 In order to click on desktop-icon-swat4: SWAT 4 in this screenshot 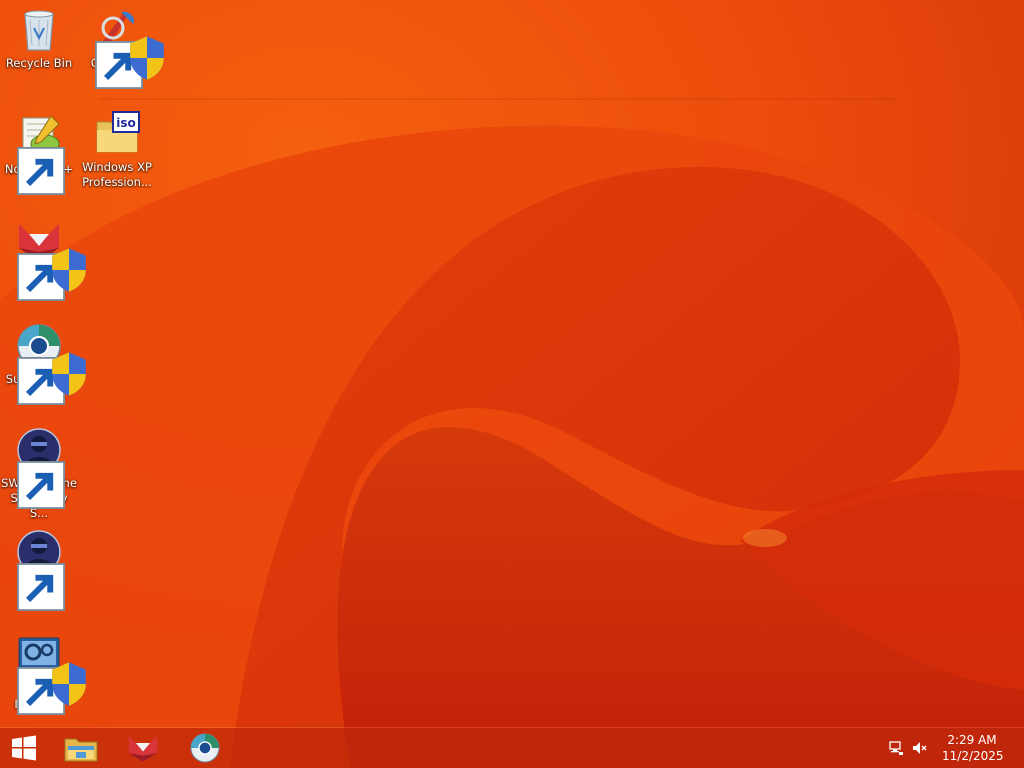, I will do `click(39, 569)`.